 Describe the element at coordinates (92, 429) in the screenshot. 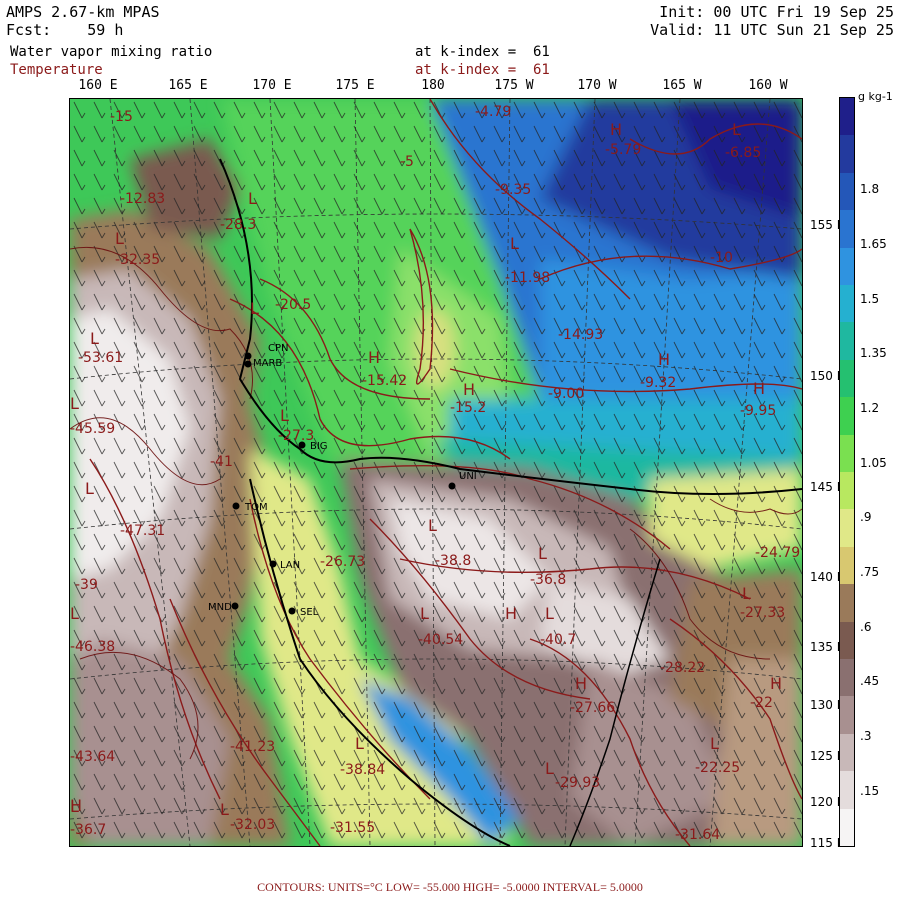

I see `contour-label: -45.59` at that location.